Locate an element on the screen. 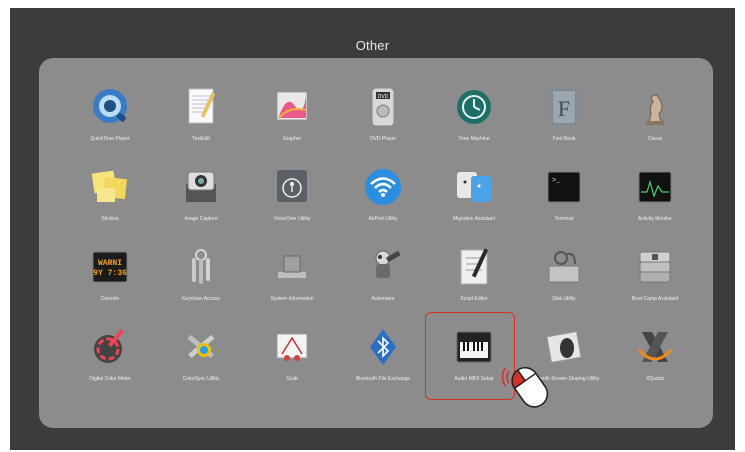 This screenshot has width=745, height=452. app-tile-grapher: Grapher is located at coordinates (292, 121).